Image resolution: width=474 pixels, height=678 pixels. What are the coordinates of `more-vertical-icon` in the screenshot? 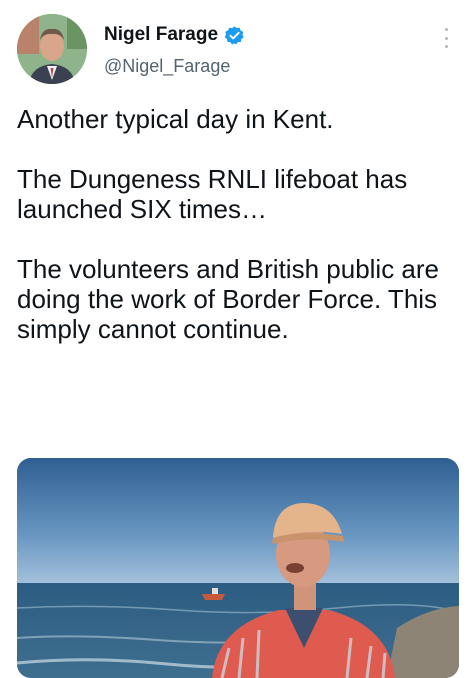 It's located at (446, 38).